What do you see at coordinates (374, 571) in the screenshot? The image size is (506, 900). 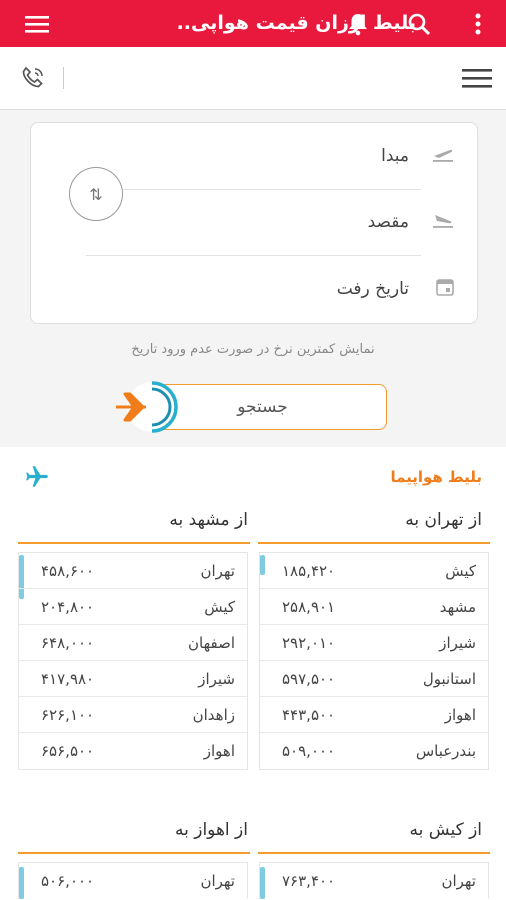 I see `route-row: کیش ۱۸۵,۴۲۰` at bounding box center [374, 571].